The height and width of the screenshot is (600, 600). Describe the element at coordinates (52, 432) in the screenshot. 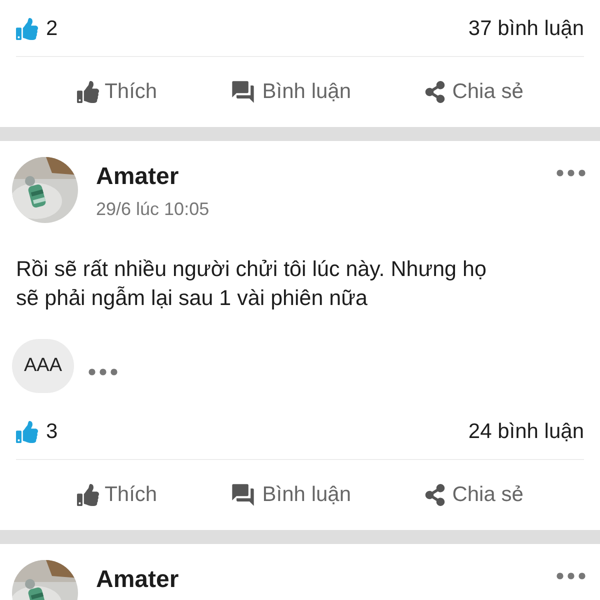

I see `like-count: 3` at that location.